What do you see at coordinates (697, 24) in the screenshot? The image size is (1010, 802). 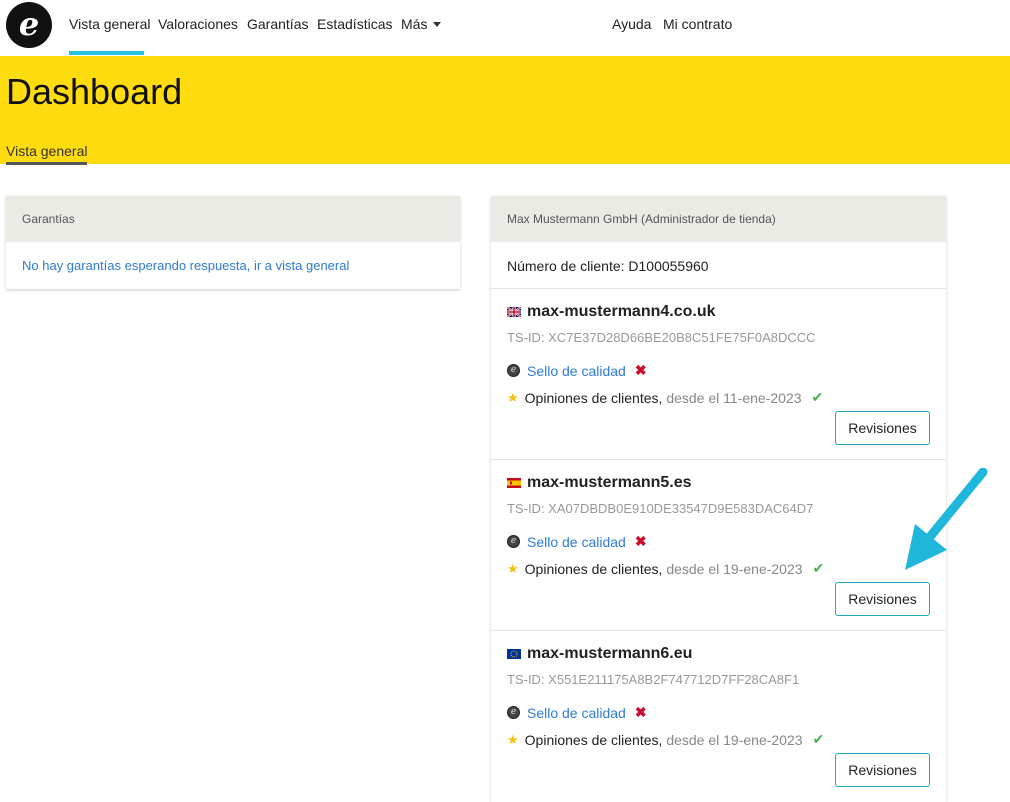 I see `nav-item-my-contract: Mi contrato` at bounding box center [697, 24].